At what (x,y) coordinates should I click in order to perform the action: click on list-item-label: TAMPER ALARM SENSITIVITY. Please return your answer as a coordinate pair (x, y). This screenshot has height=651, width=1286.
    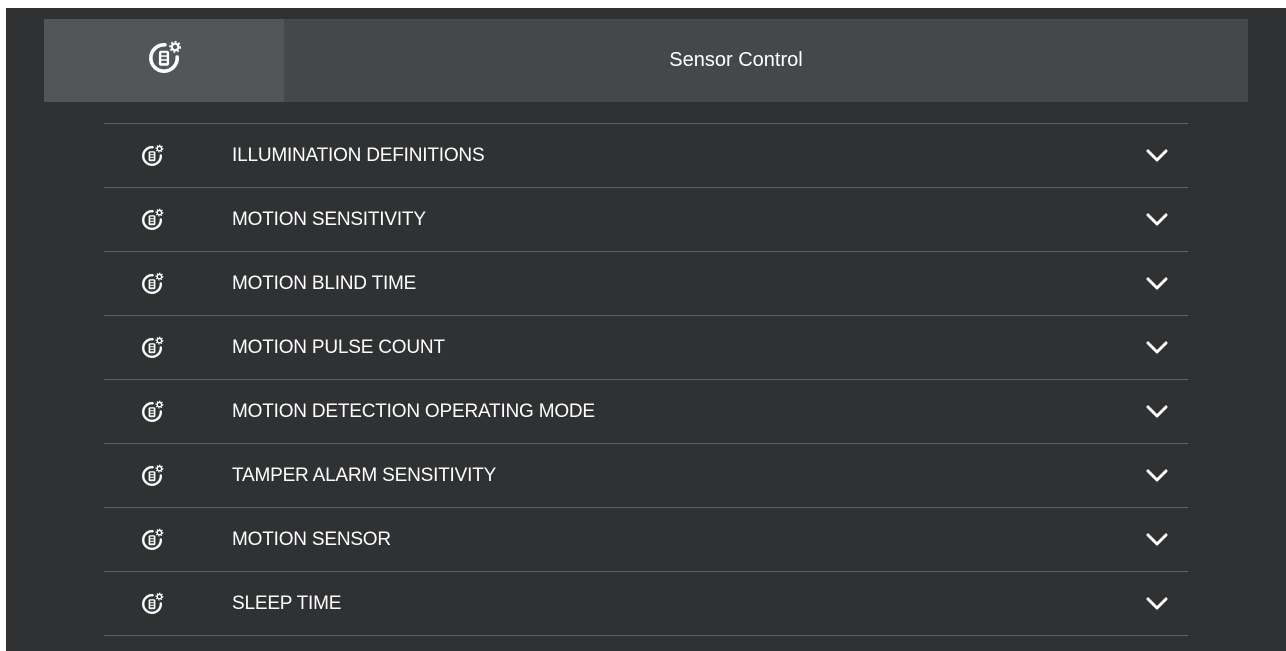
    Looking at the image, I should click on (364, 475).